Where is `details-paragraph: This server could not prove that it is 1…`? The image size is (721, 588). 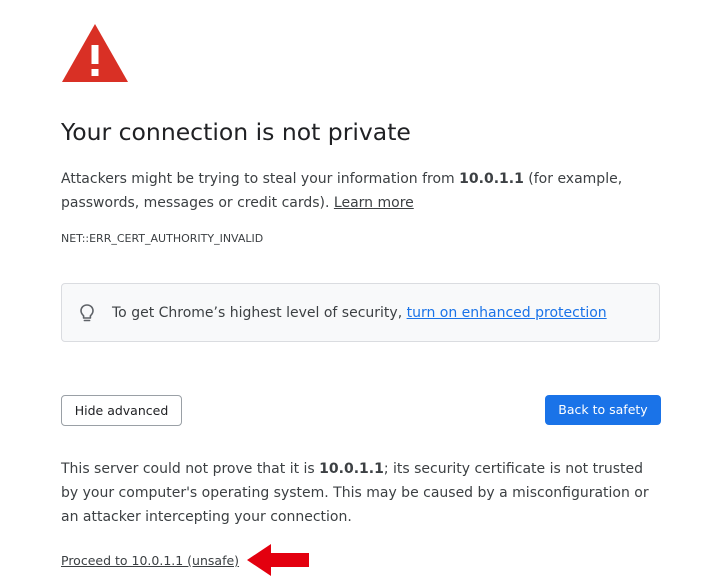 details-paragraph: This server could not prove that it is 1… is located at coordinates (361, 493).